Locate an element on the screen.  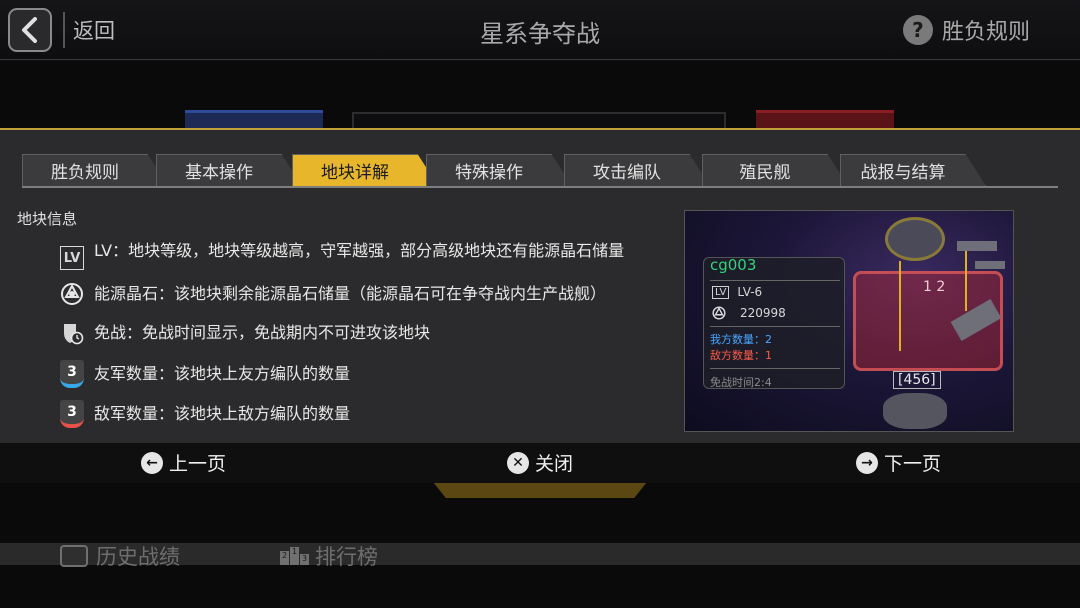
ally-count-text: 我方数量：2 is located at coordinates (741, 339).